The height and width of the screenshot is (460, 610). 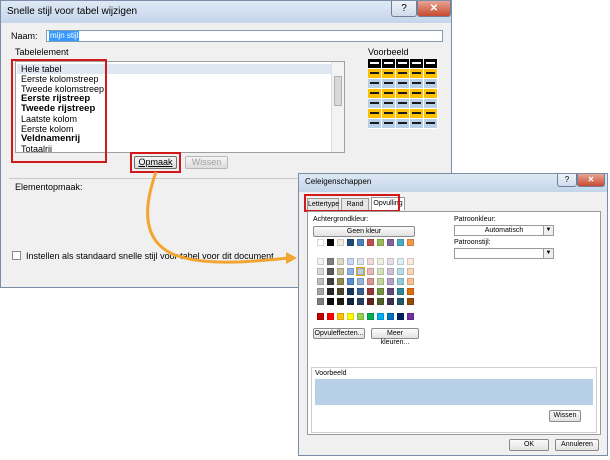 I want to click on bg-color-label: Achtergrondkleur:, so click(x=341, y=219).